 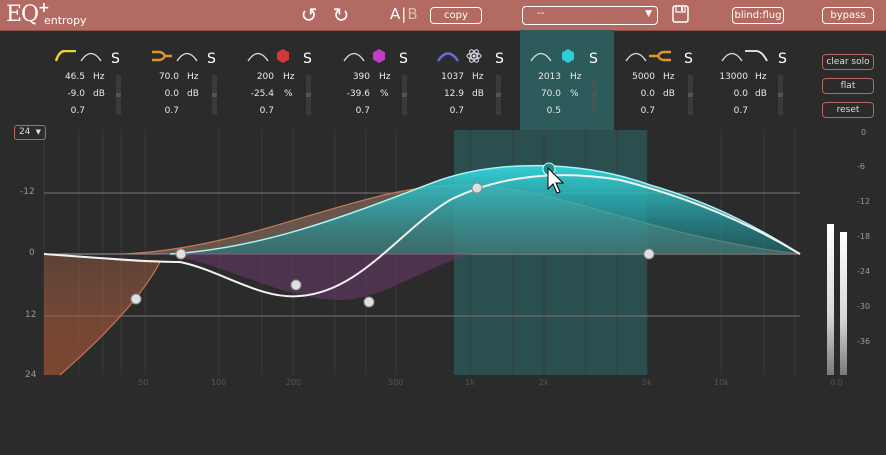 What do you see at coordinates (25, 132) in the screenshot?
I see `range-value: 24` at bounding box center [25, 132].